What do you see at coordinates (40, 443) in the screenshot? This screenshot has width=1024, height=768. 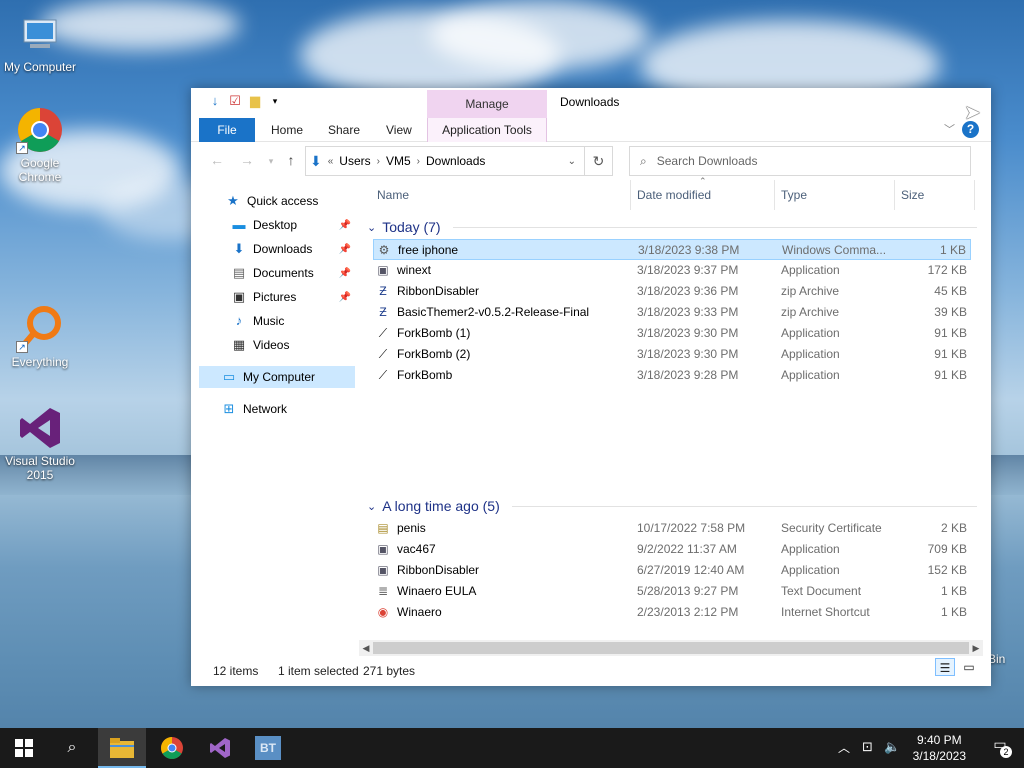 I see `desktop-icon-visual-studio: Visual Studio 2015` at bounding box center [40, 443].